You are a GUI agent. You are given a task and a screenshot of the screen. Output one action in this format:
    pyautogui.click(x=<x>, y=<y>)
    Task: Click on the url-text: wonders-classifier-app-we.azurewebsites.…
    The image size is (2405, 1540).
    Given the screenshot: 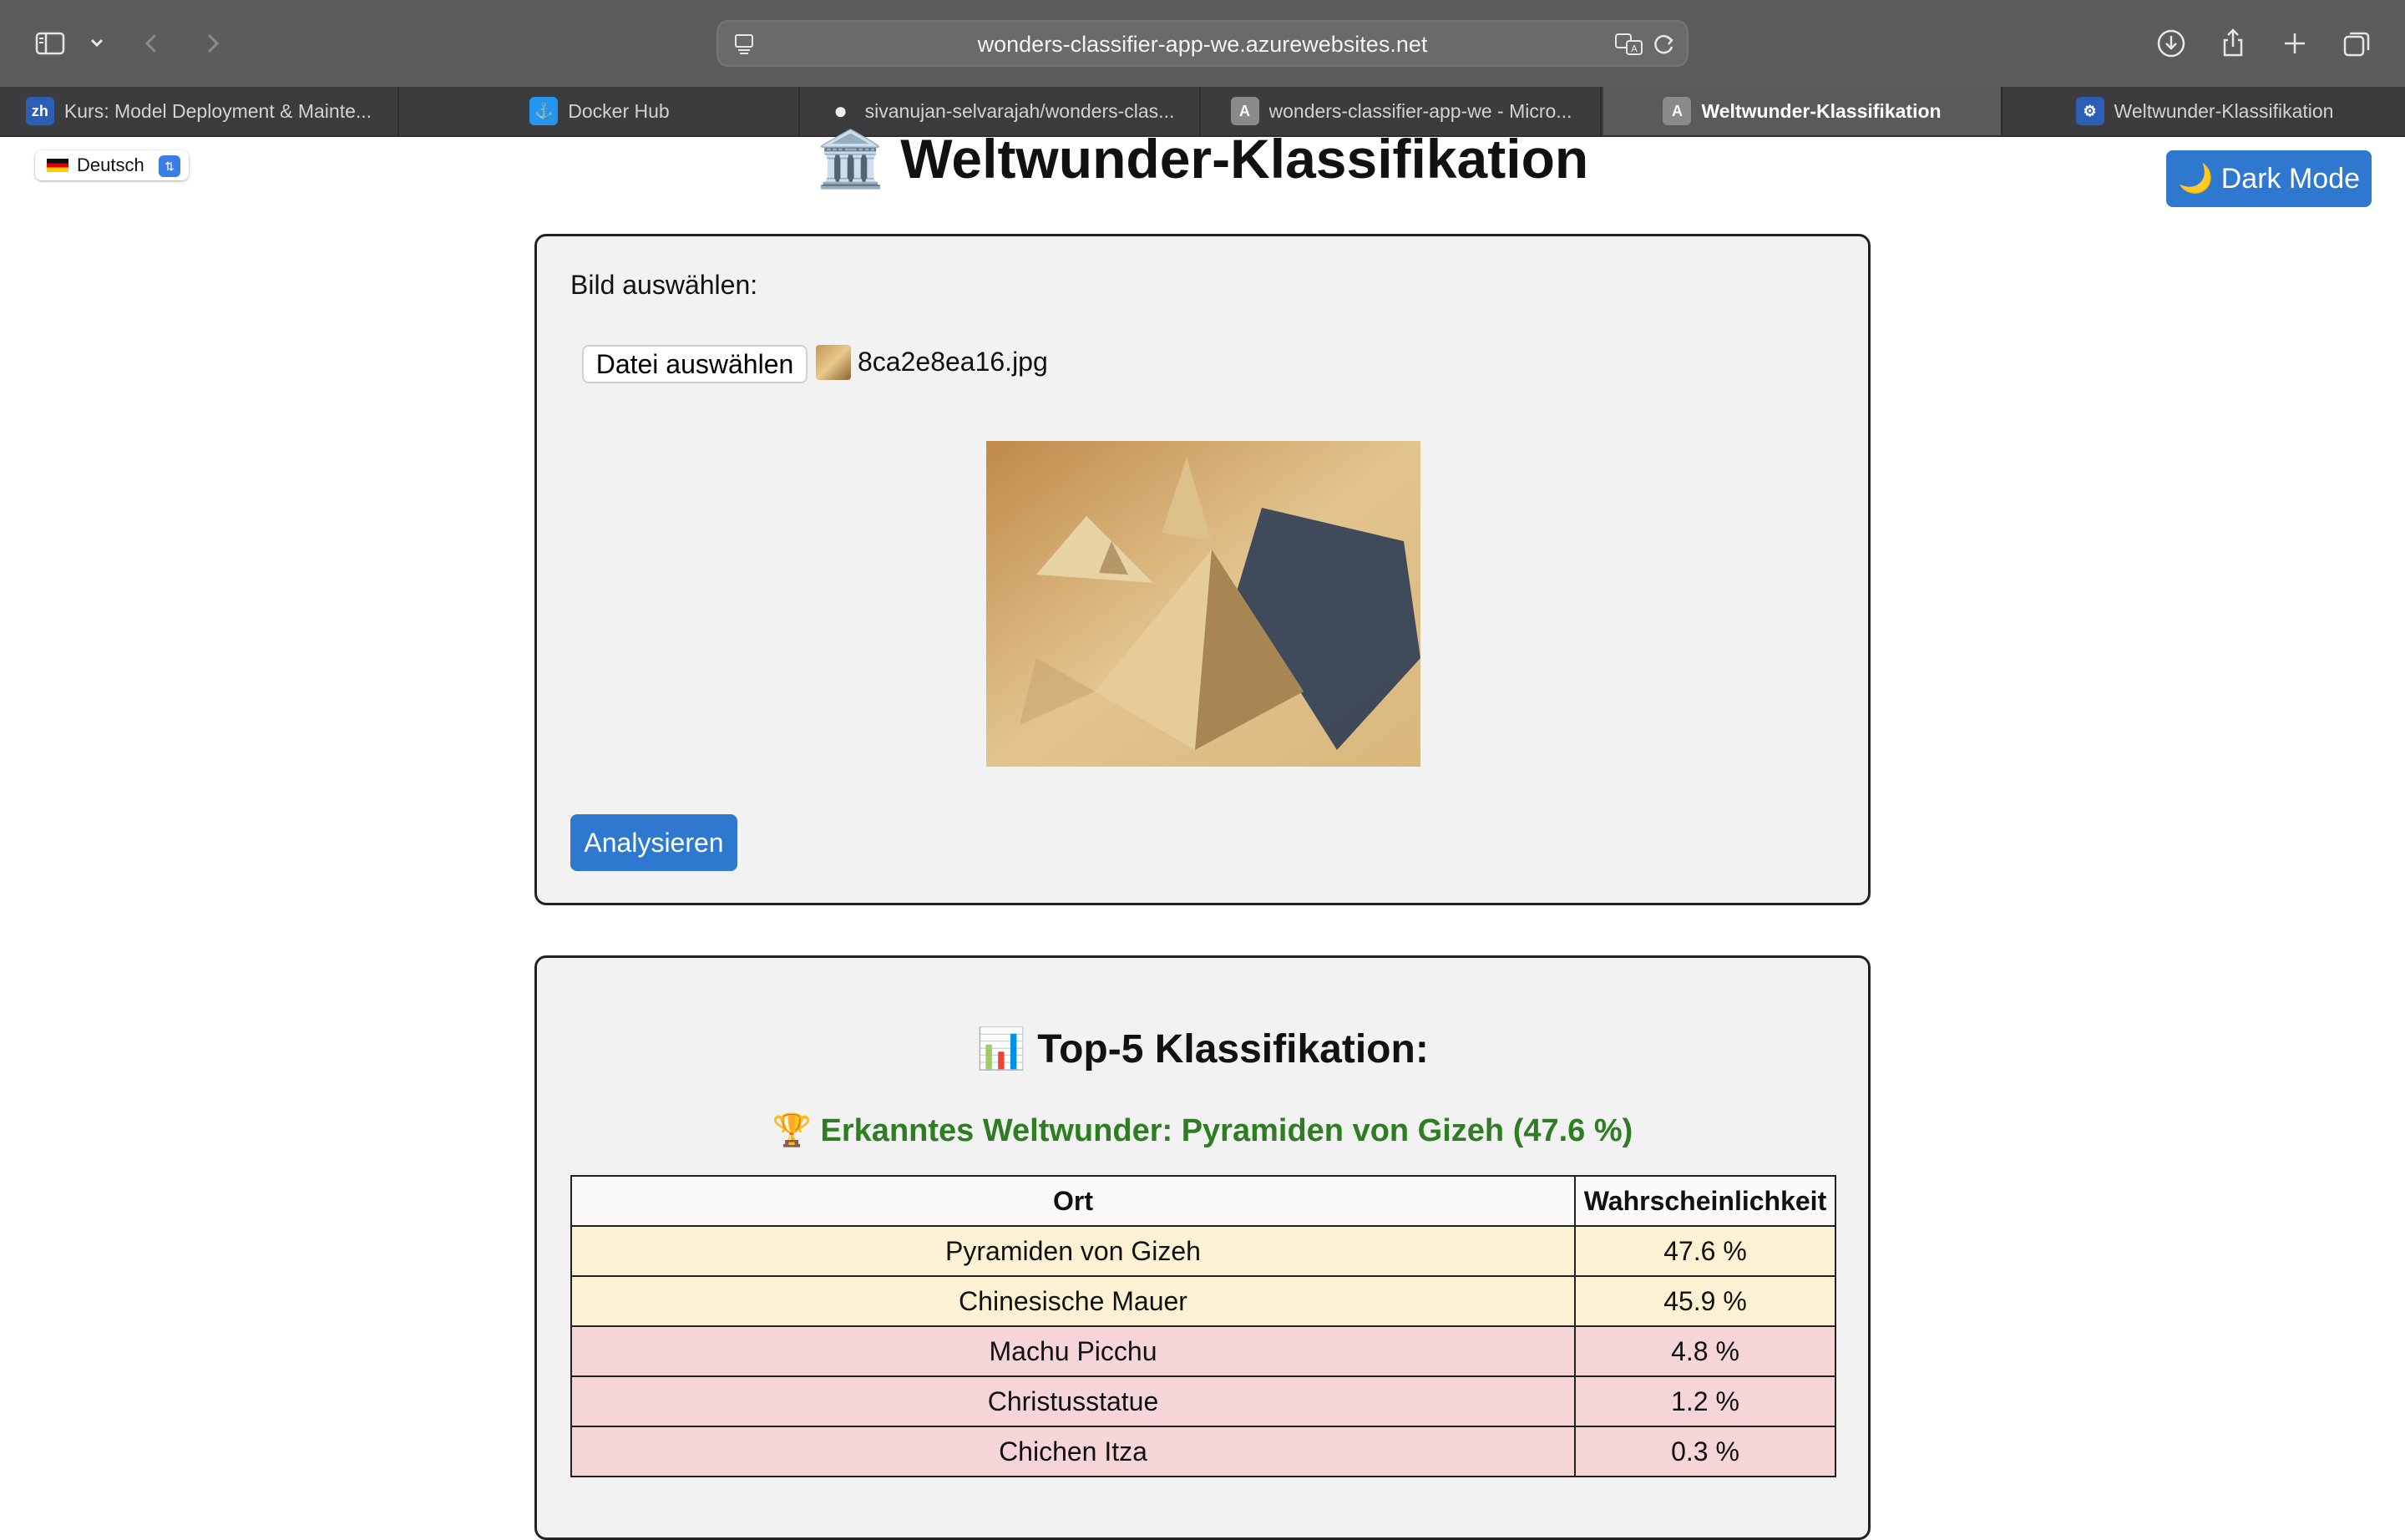 What is the action you would take?
    pyautogui.click(x=1202, y=45)
    